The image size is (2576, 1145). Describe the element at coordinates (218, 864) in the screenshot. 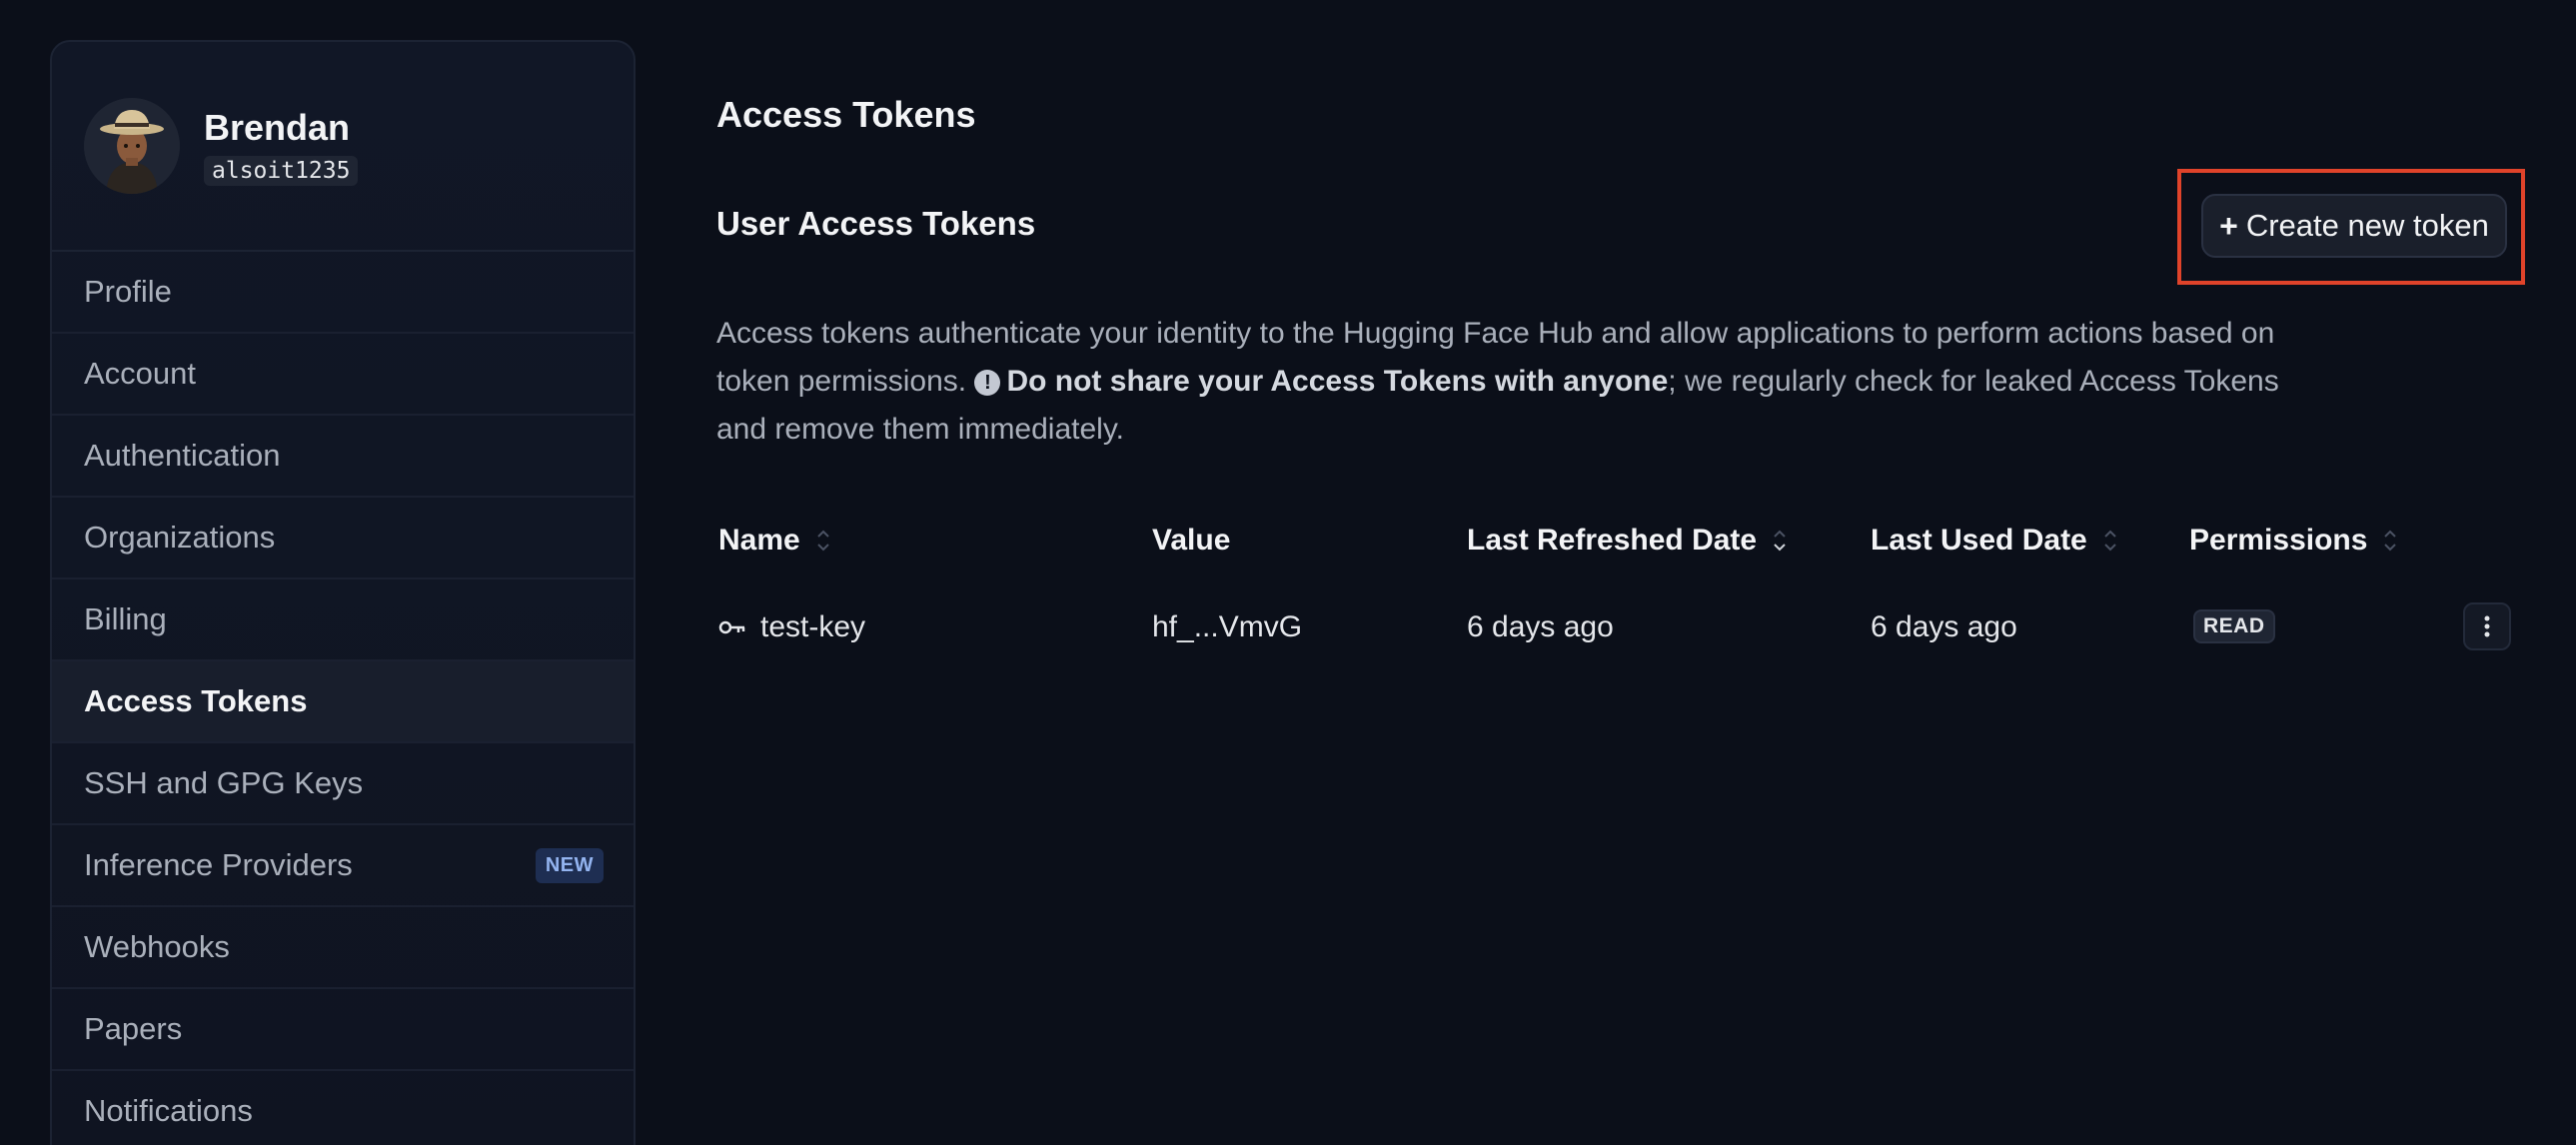

I see `sidebar-item-label: Inference Providers` at that location.